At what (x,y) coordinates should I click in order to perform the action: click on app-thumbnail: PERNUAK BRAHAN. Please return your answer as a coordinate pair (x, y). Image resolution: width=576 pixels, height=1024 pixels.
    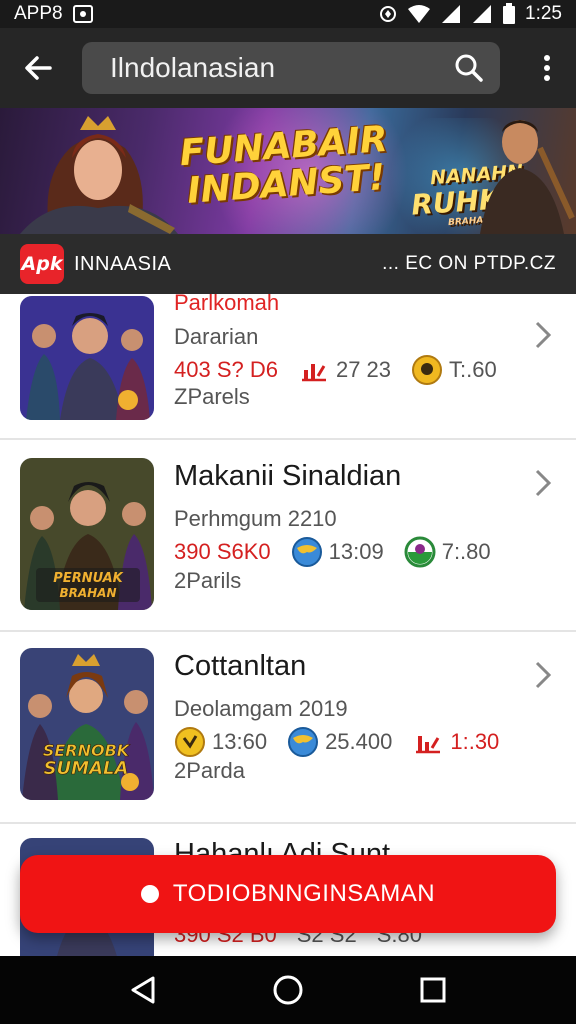
    Looking at the image, I should click on (87, 534).